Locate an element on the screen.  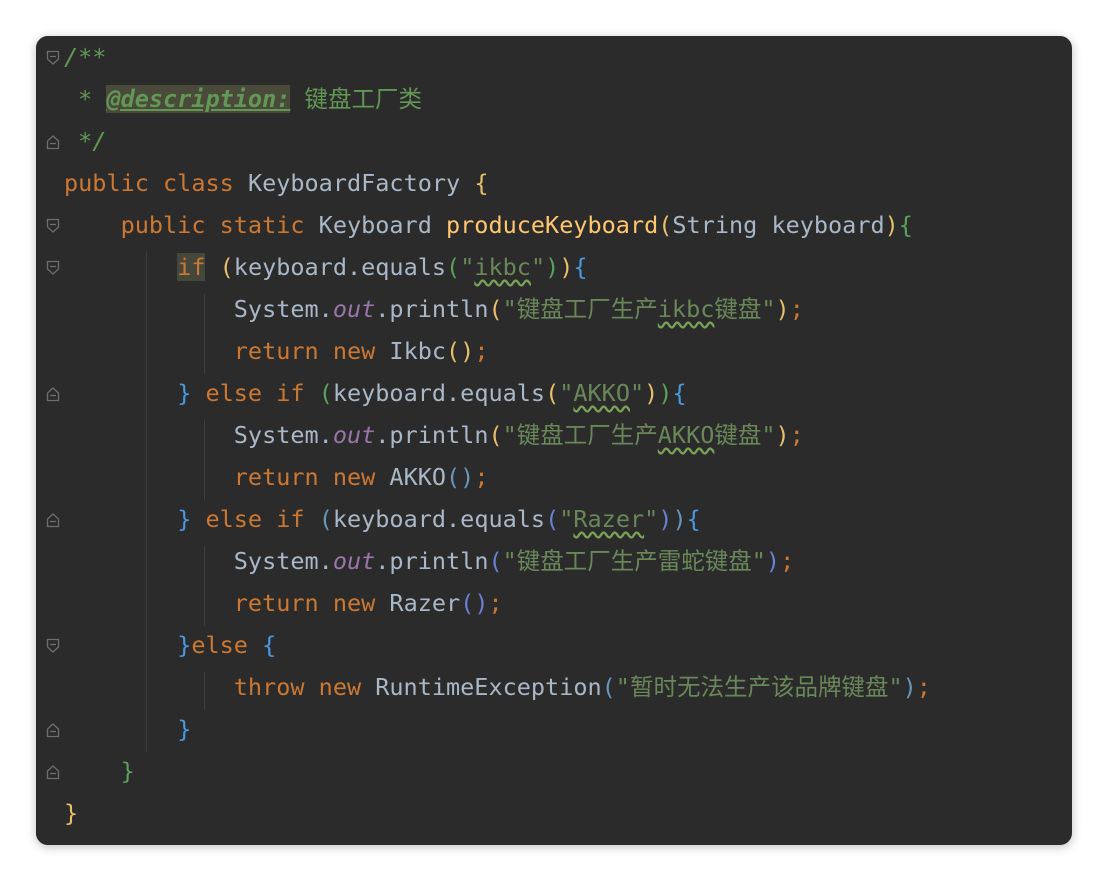
code-line: * @description: 键盘工厂类 is located at coordinates (243, 99).